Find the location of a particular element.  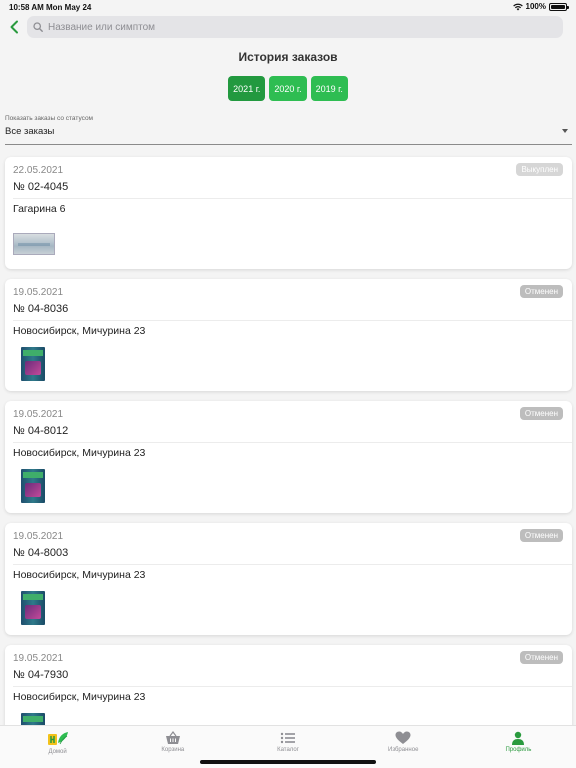

order-number: № 04-7930 is located at coordinates (41, 675).